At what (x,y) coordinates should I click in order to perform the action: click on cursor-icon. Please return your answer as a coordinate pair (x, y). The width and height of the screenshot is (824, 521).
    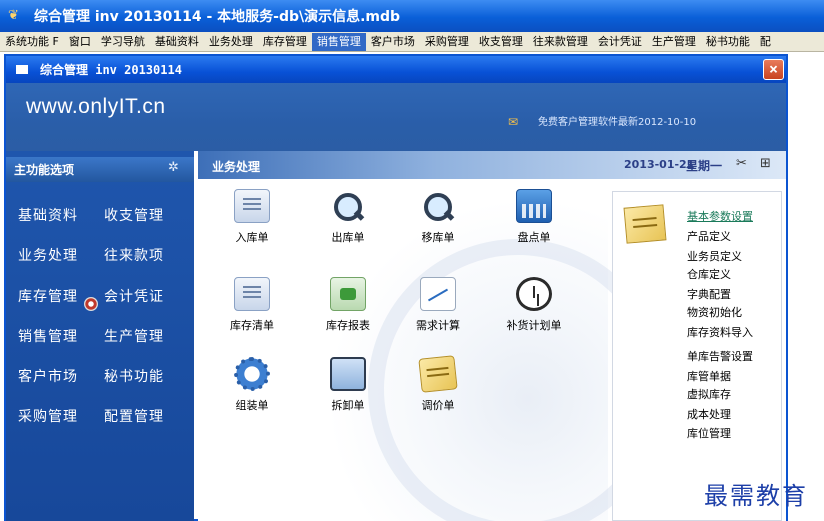
    Looking at the image, I should click on (91, 304).